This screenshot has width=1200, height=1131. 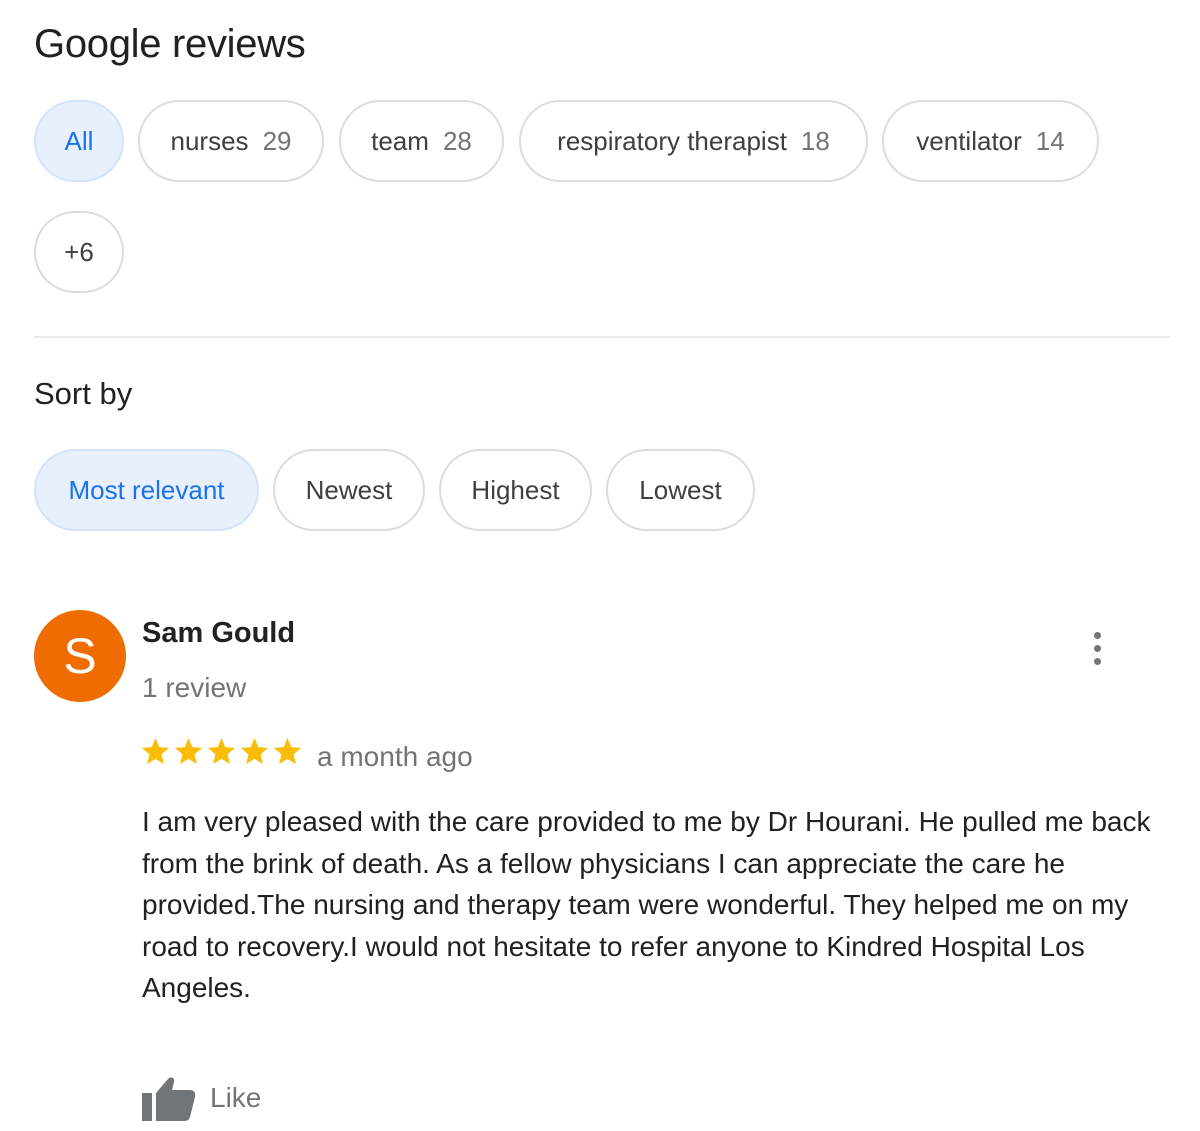 What do you see at coordinates (400, 140) in the screenshot?
I see `chip-label: team` at bounding box center [400, 140].